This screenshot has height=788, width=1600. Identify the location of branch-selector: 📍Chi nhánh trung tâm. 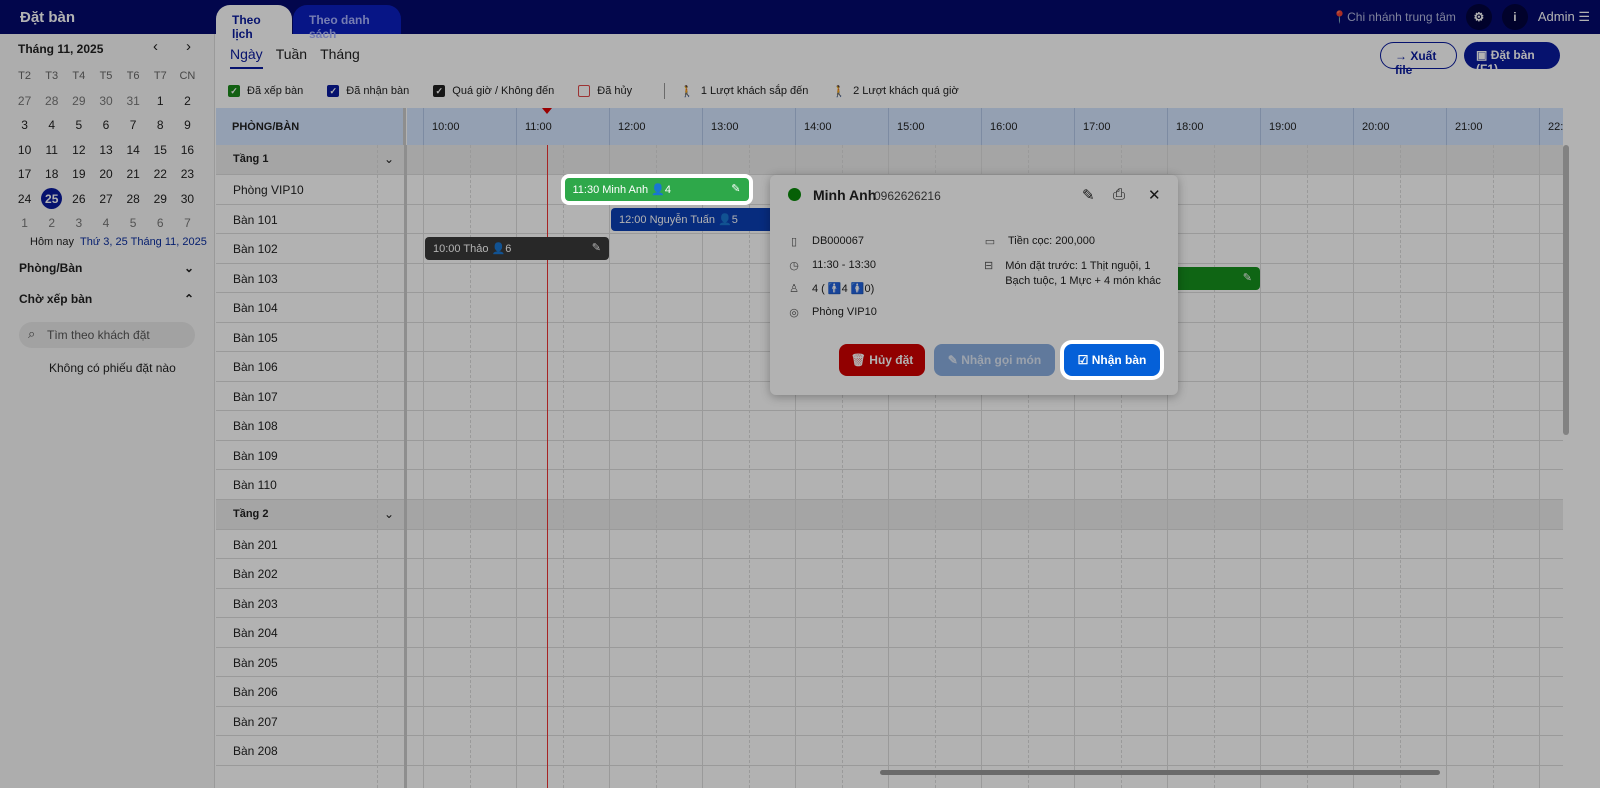
(1394, 17).